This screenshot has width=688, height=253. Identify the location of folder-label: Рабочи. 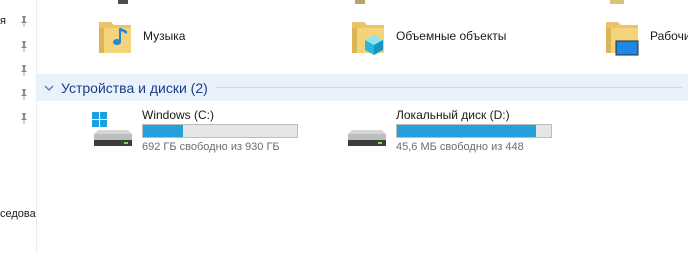
(669, 36).